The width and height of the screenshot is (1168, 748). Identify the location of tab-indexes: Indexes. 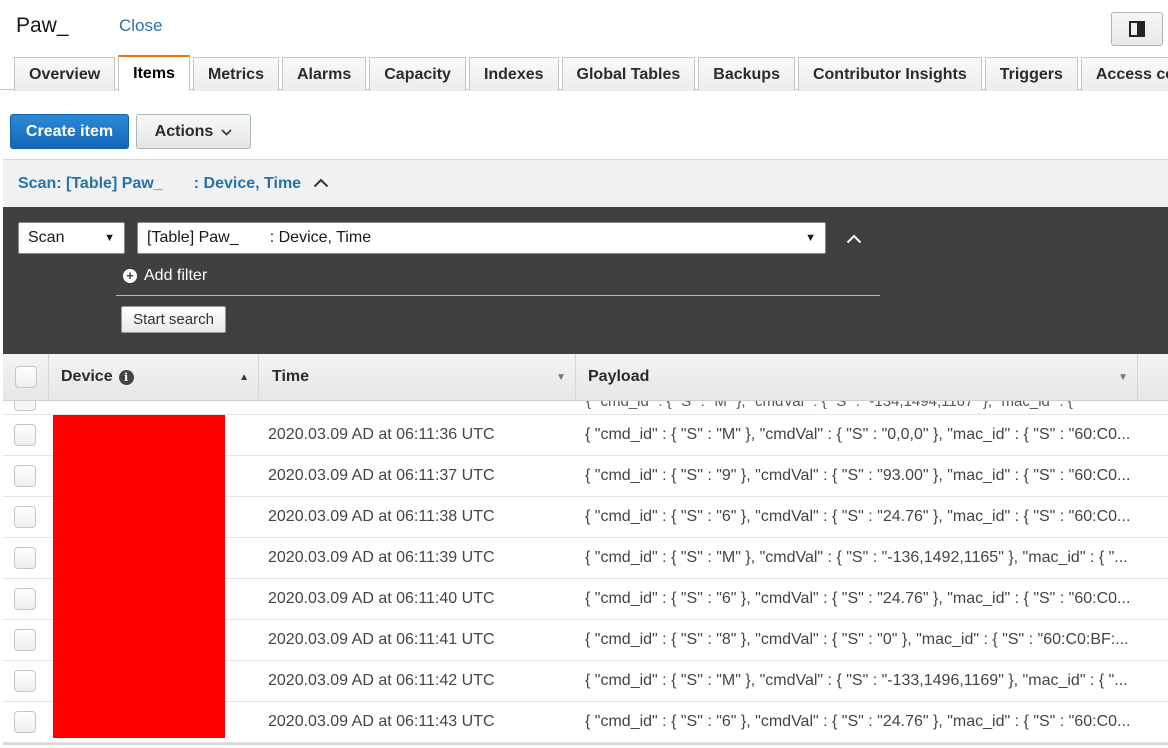
(513, 74).